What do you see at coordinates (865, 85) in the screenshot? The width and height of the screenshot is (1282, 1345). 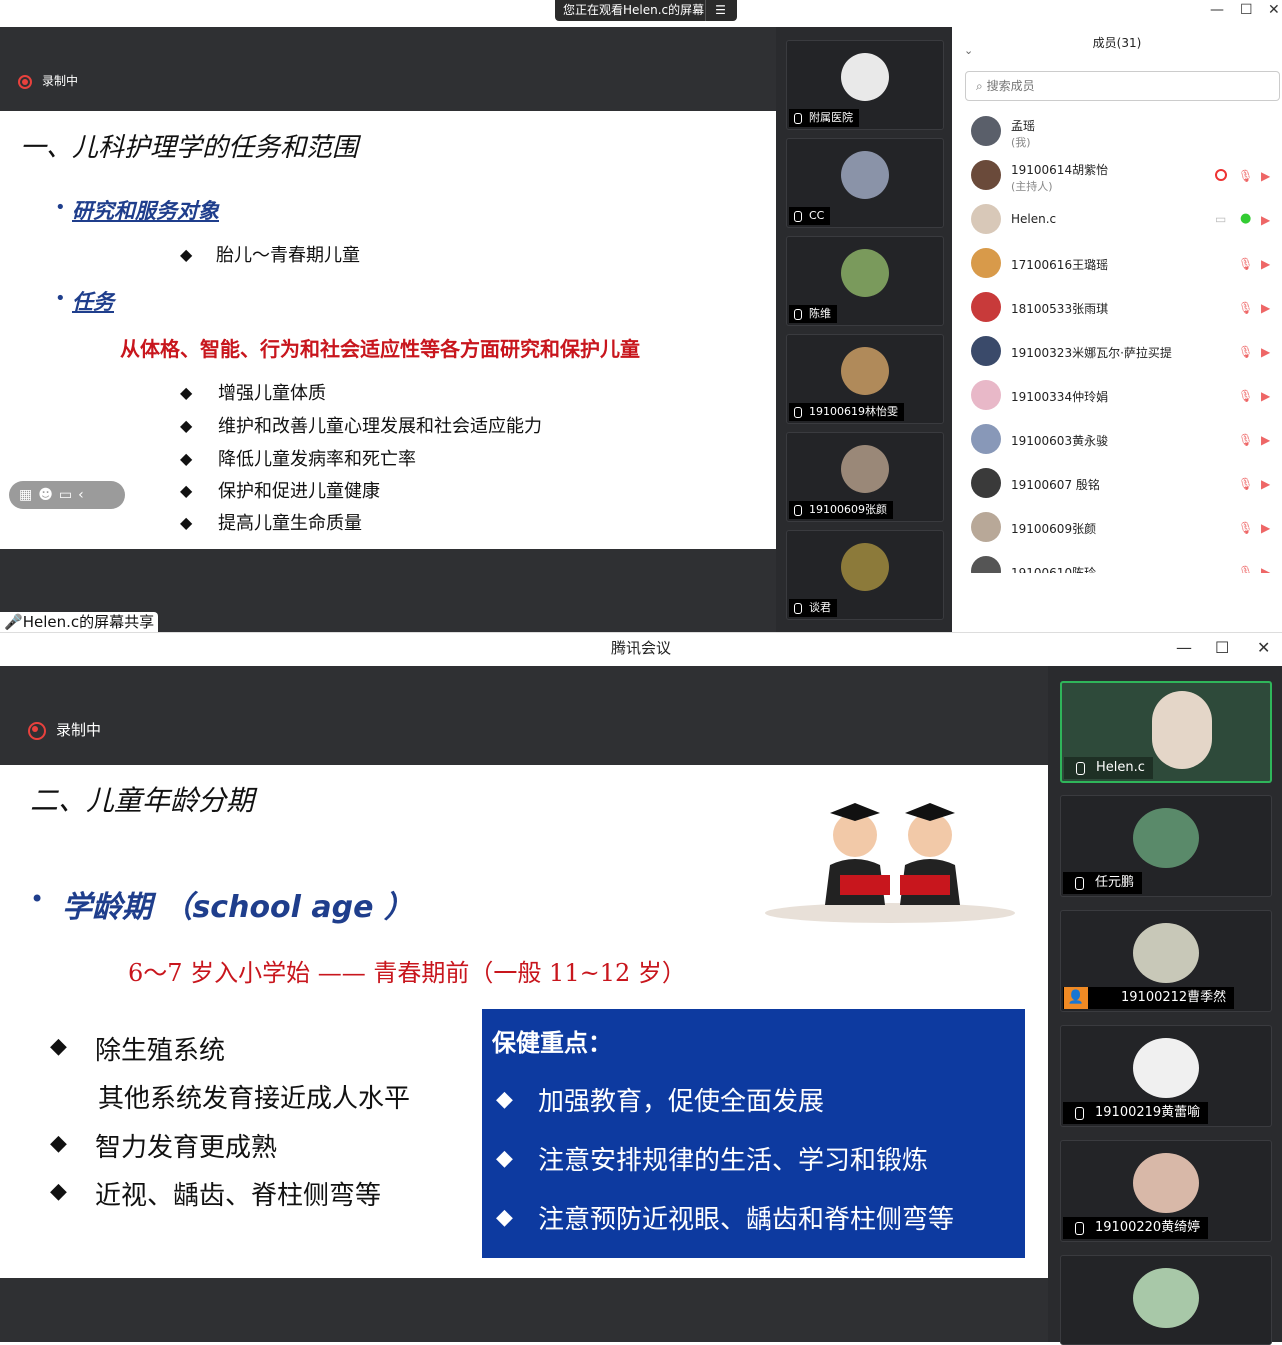 I see `video-tile: 附属医院` at bounding box center [865, 85].